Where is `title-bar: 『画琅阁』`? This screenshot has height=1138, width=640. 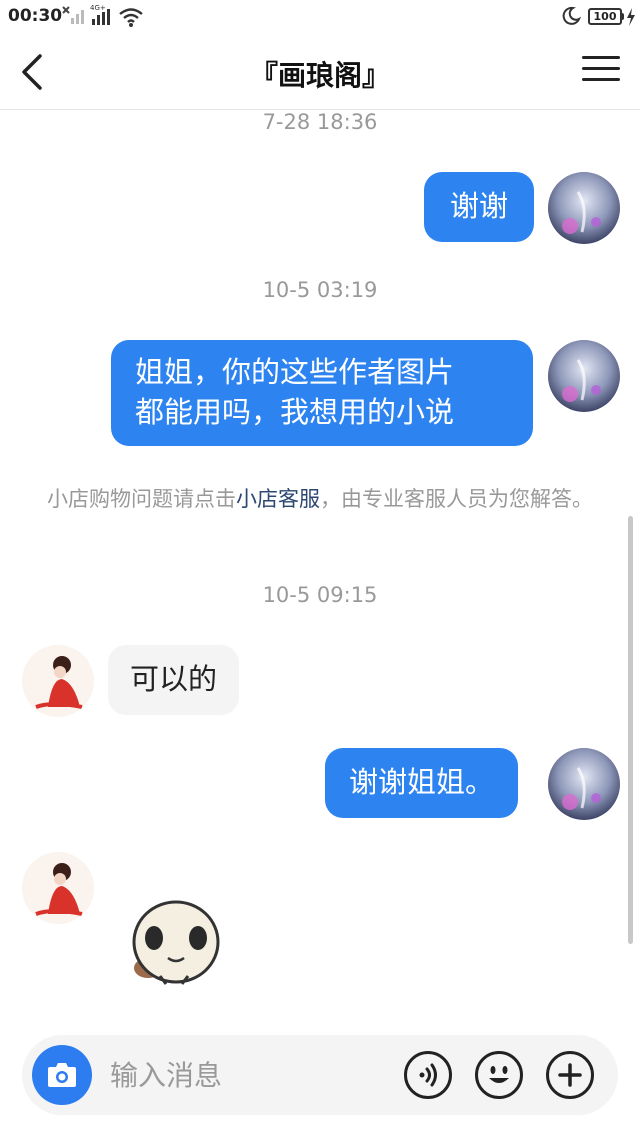
title-bar: 『画琅阁』 is located at coordinates (320, 72).